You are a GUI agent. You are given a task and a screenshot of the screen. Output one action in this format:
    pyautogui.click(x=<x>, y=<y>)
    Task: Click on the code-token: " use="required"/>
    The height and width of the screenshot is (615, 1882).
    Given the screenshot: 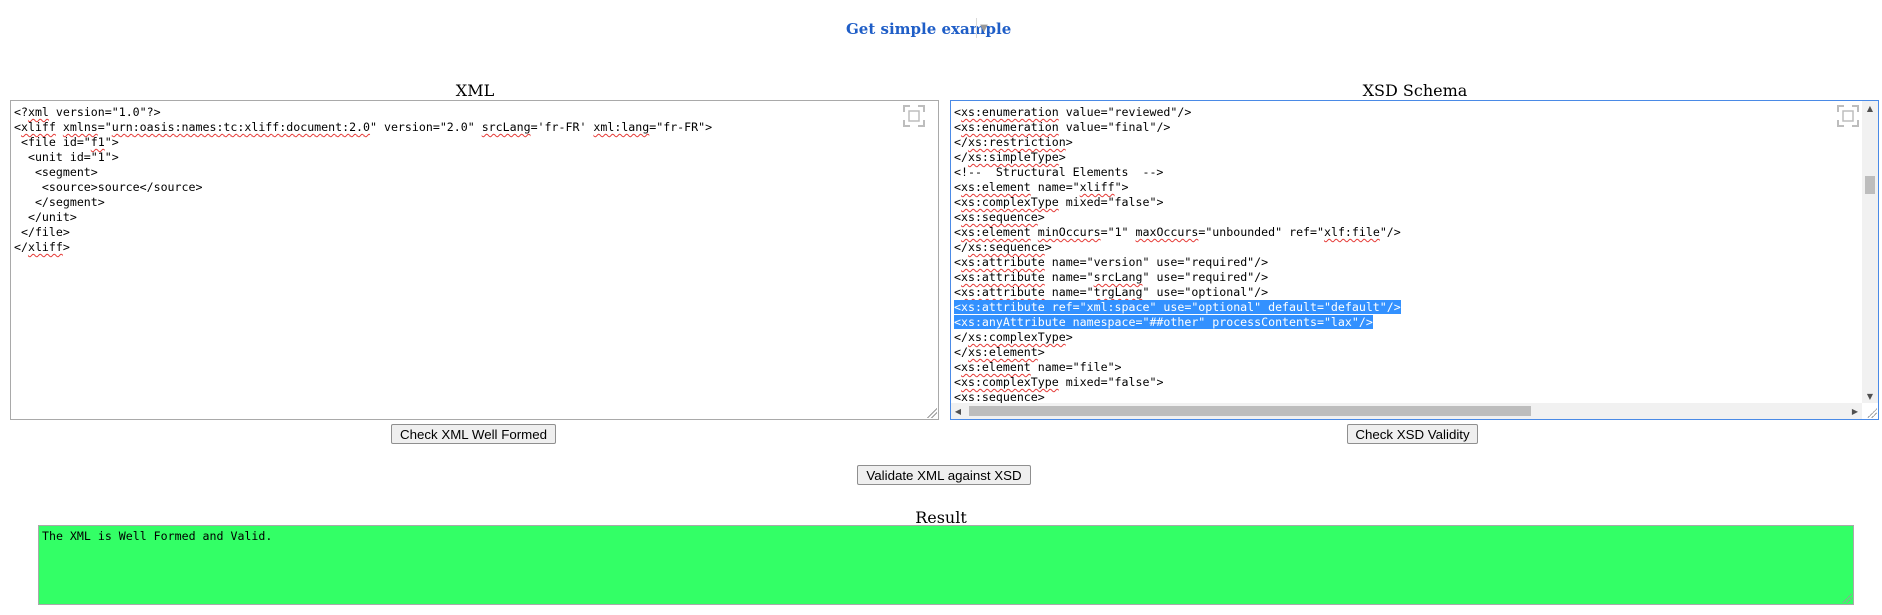 What is the action you would take?
    pyautogui.click(x=1205, y=277)
    